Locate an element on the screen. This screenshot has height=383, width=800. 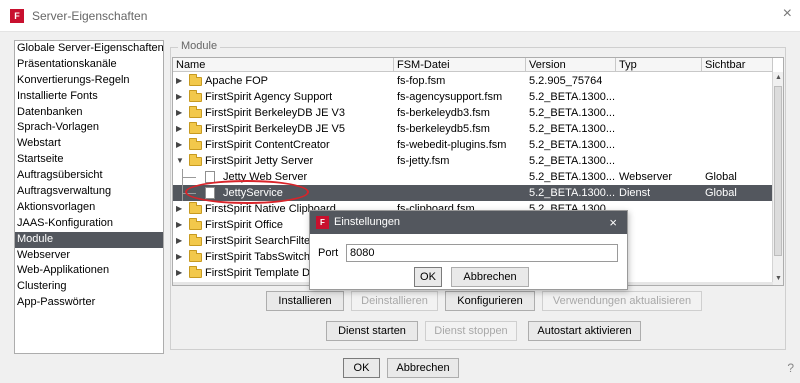
cell-version: 5.2.905_75764 is located at coordinates (566, 81).